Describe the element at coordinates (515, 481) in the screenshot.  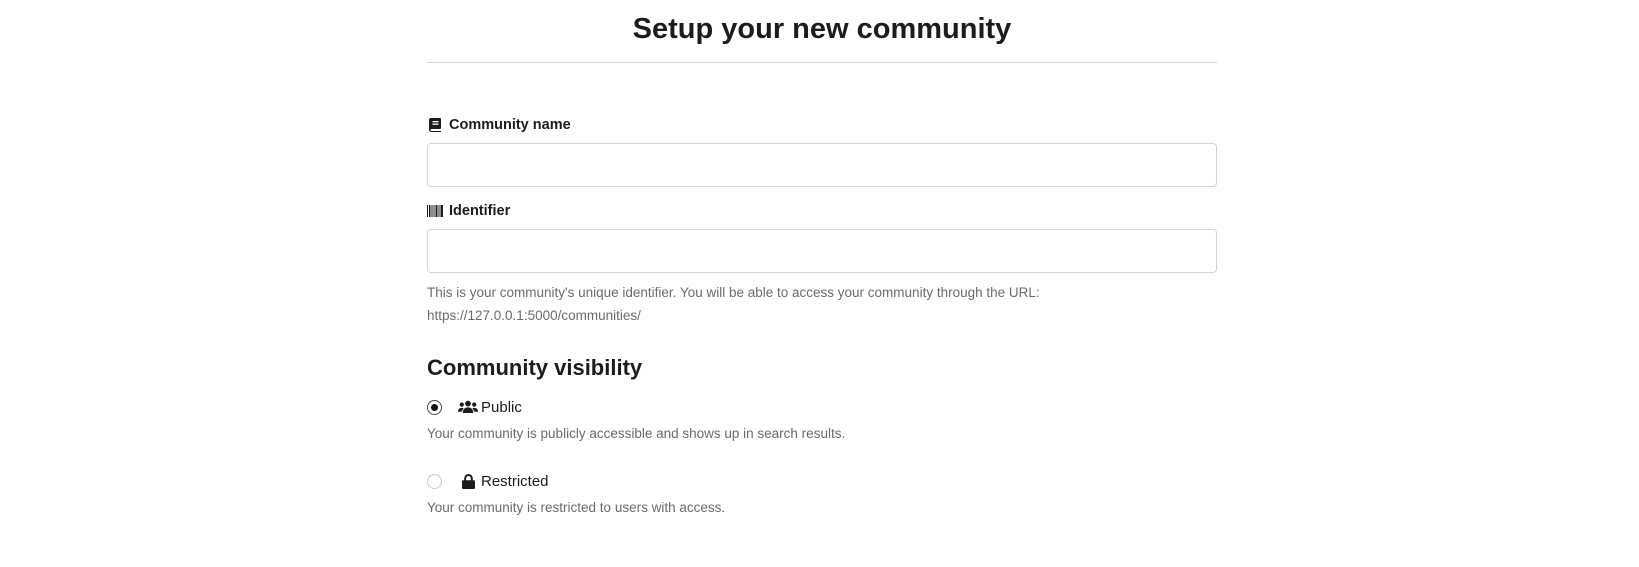
I see `restricted-label: Restricted` at that location.